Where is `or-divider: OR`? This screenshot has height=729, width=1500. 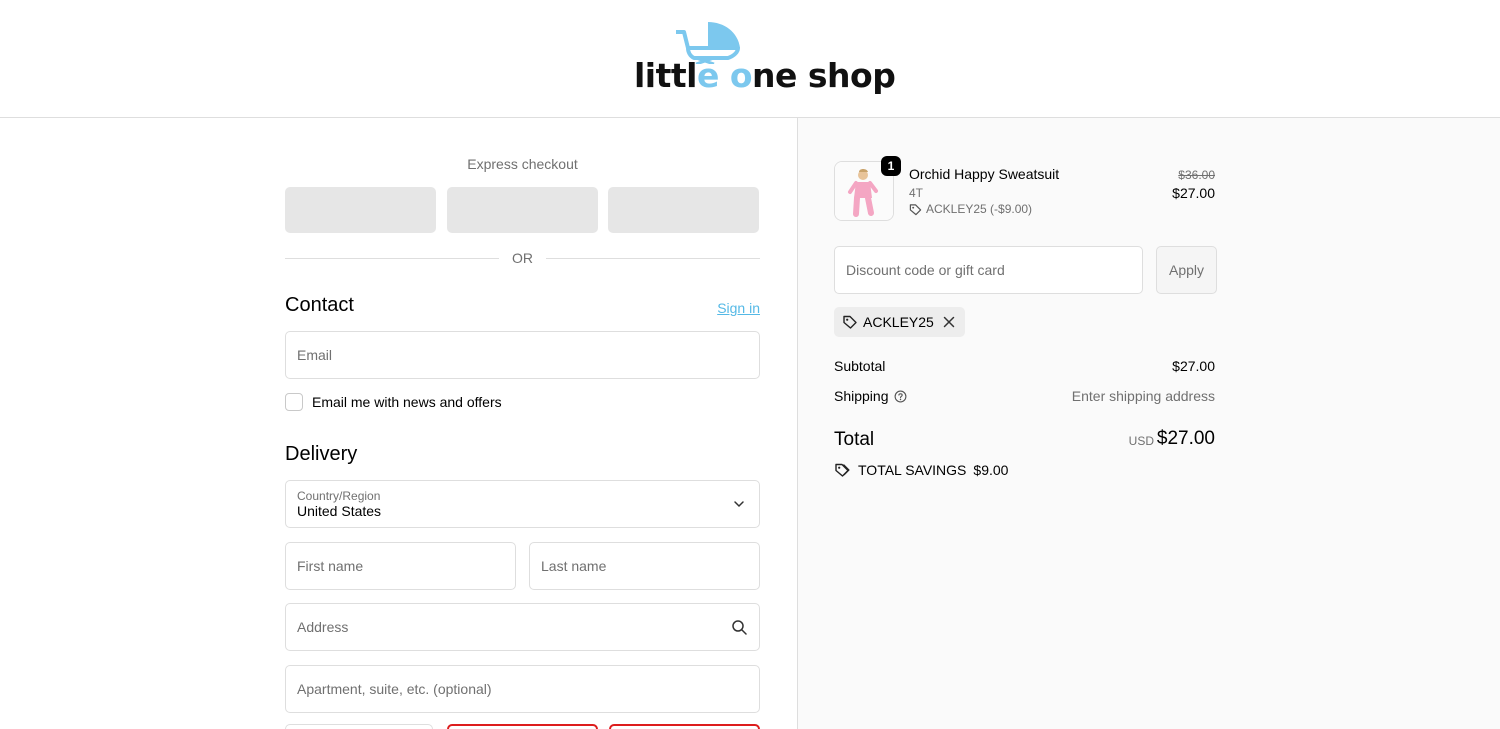
or-divider: OR is located at coordinates (522, 259).